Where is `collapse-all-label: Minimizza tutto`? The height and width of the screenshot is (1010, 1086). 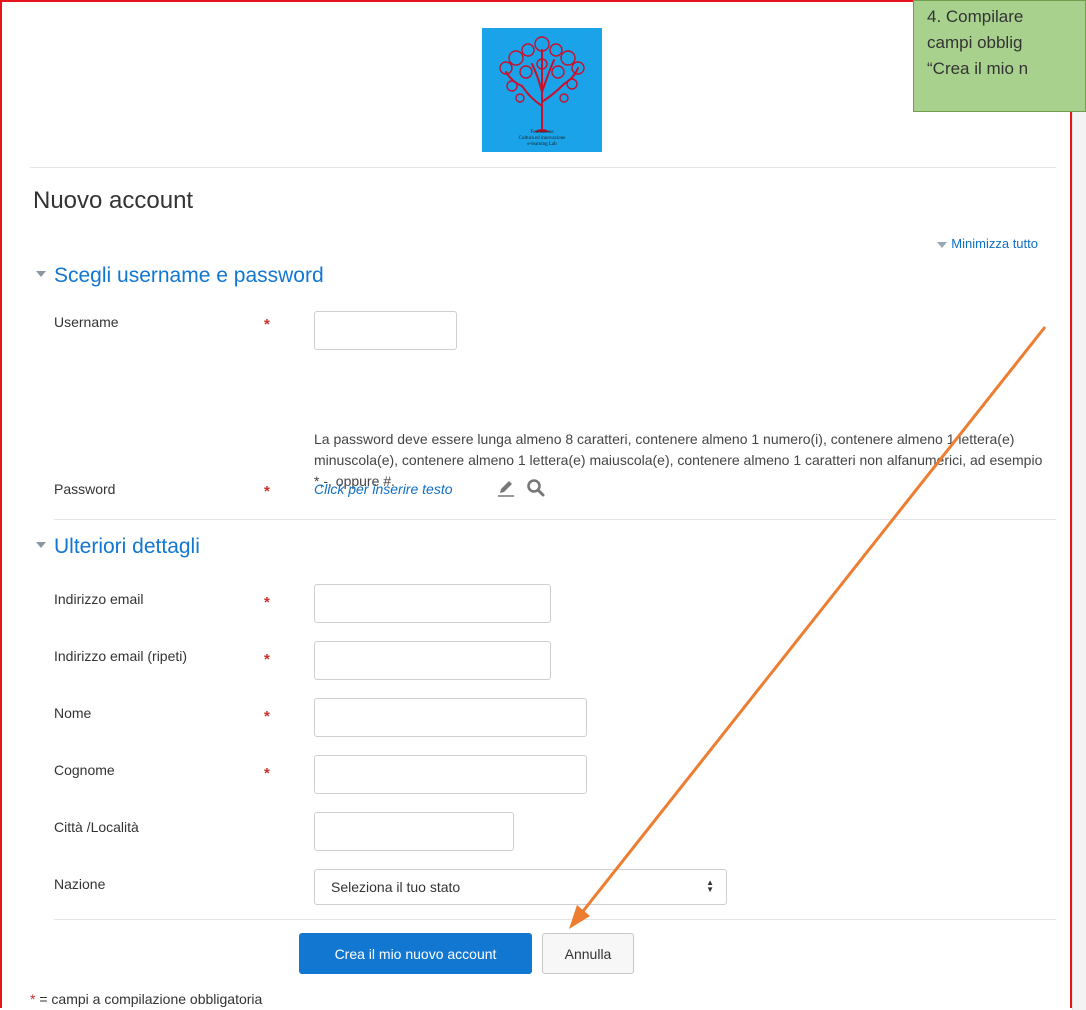
collapse-all-label: Minimizza tutto is located at coordinates (994, 243).